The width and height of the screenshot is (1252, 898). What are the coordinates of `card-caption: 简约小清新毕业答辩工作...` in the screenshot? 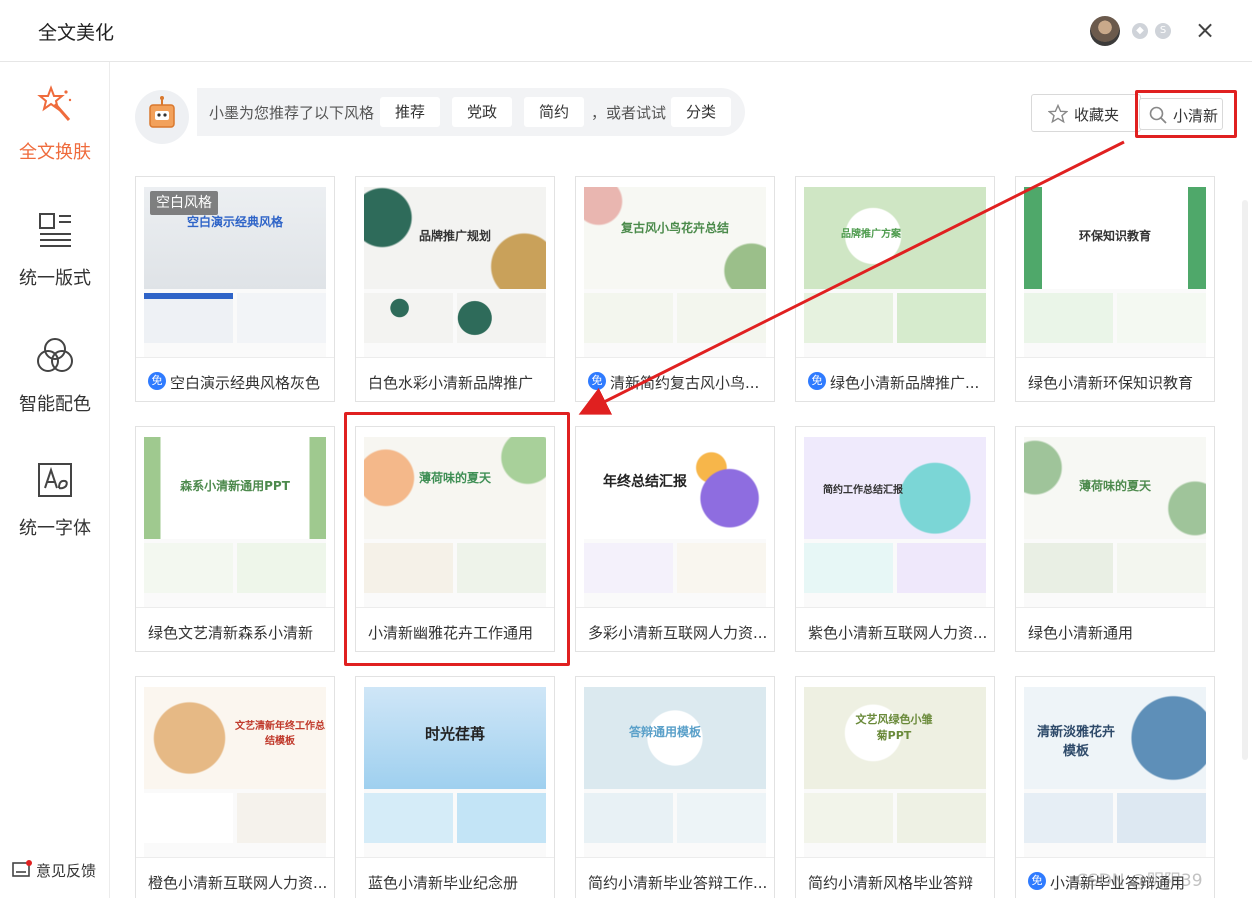 It's located at (675, 877).